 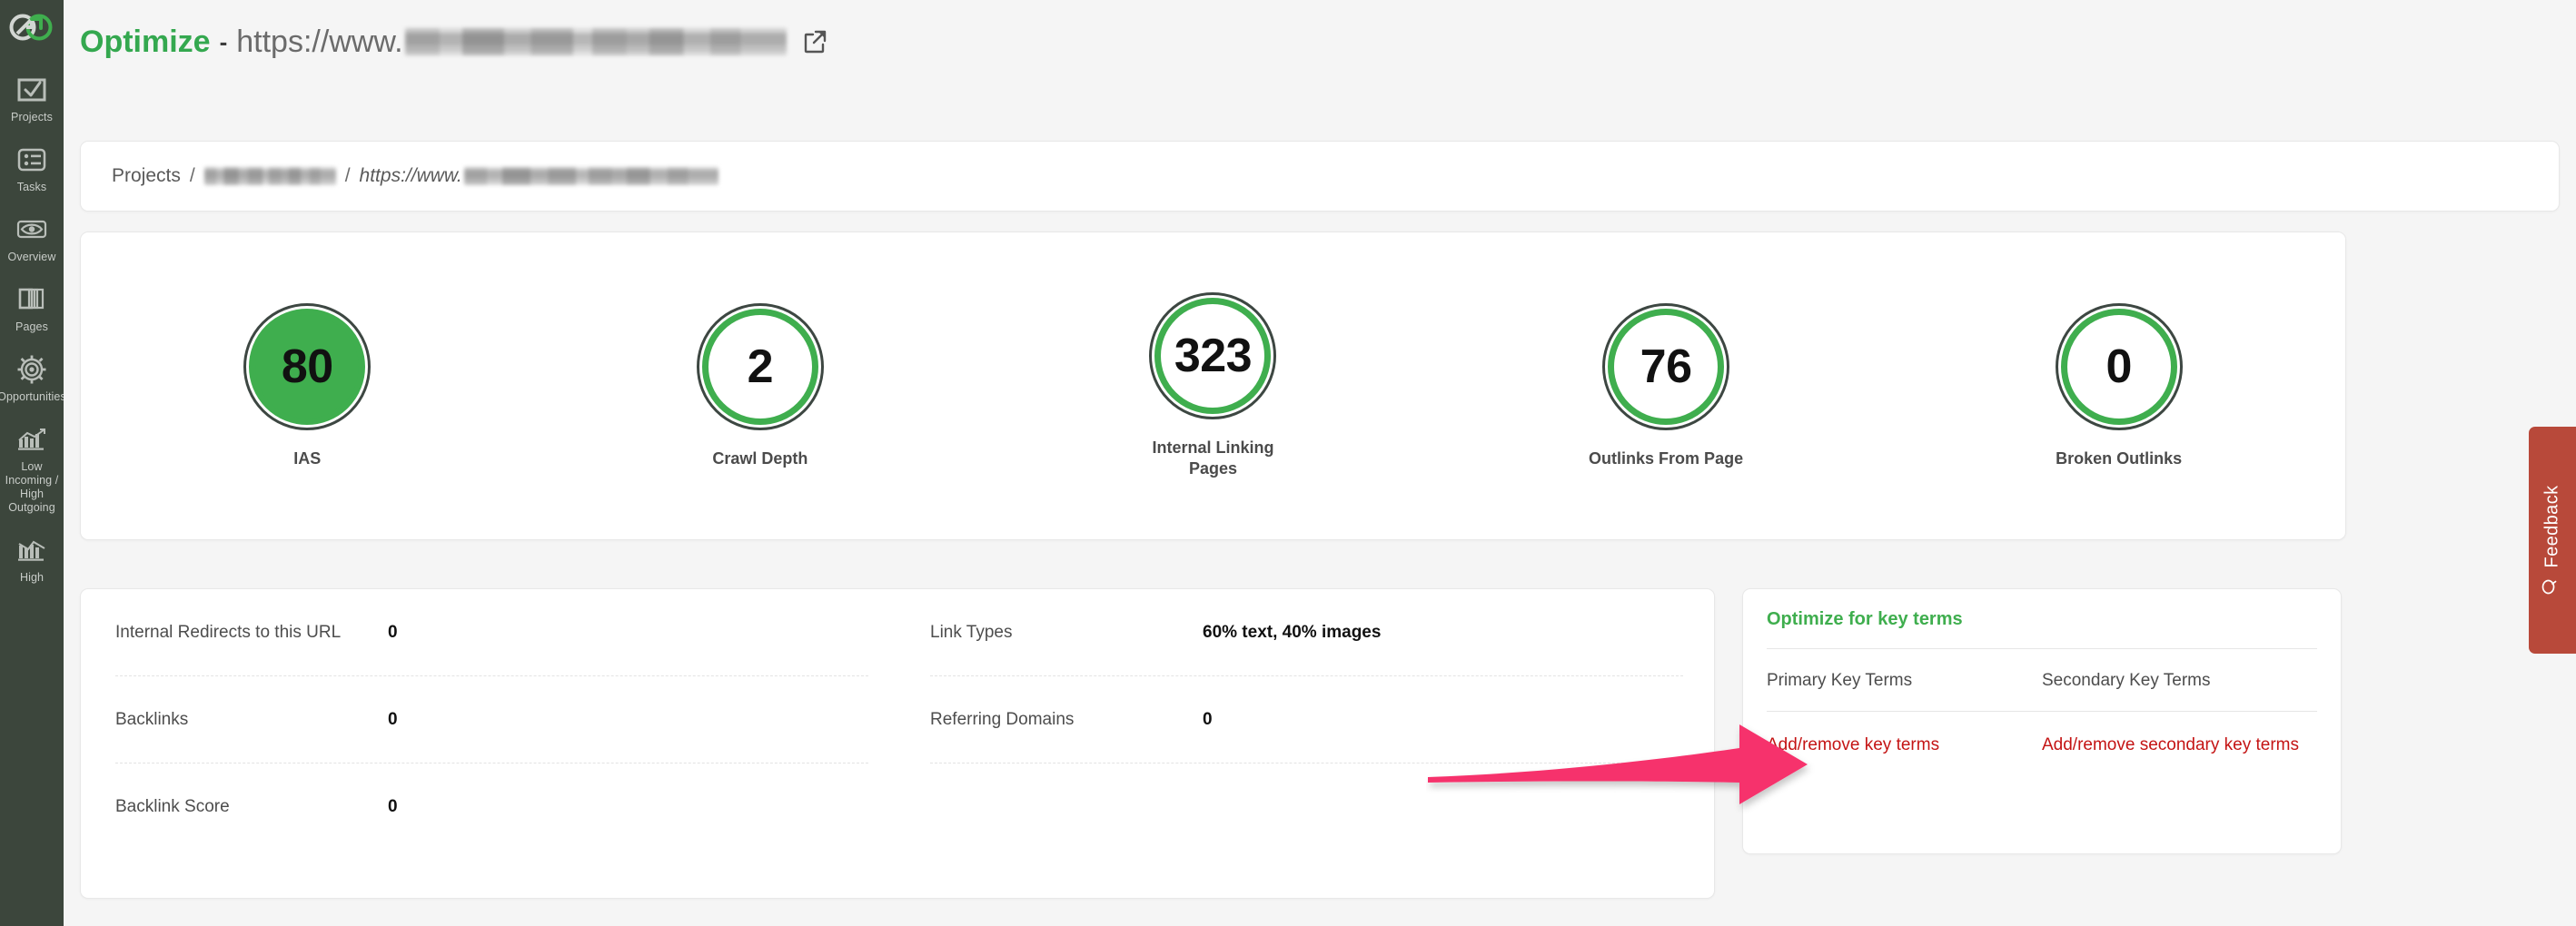 What do you see at coordinates (32, 487) in the screenshot?
I see `sidebar-item-label: Low Incoming / High Outgoing` at bounding box center [32, 487].